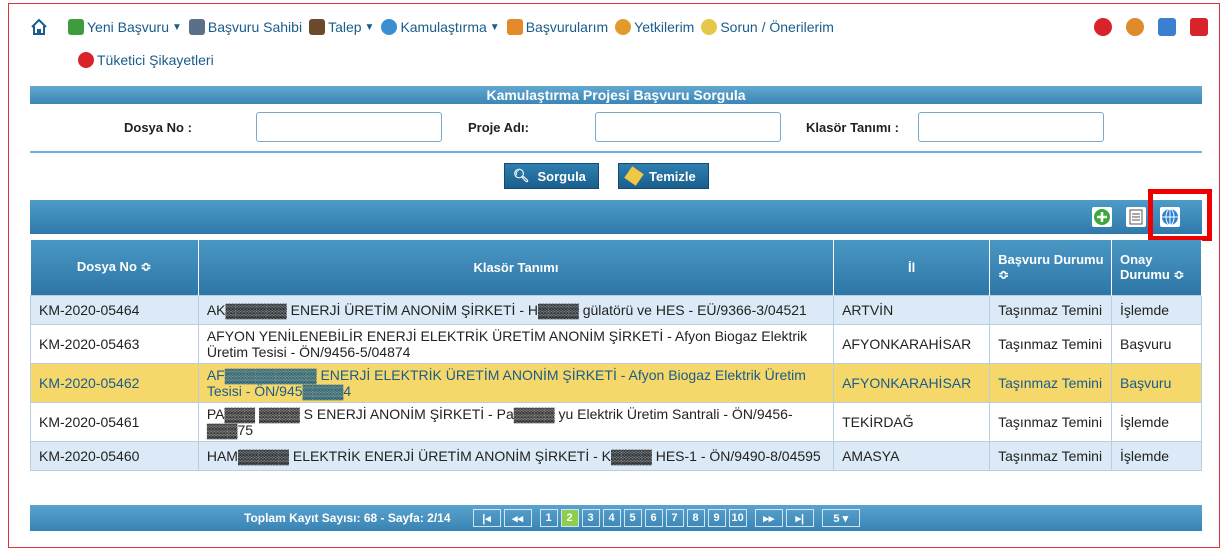 The height and width of the screenshot is (553, 1226). I want to click on complaint-phone-icon, so click(86, 60).